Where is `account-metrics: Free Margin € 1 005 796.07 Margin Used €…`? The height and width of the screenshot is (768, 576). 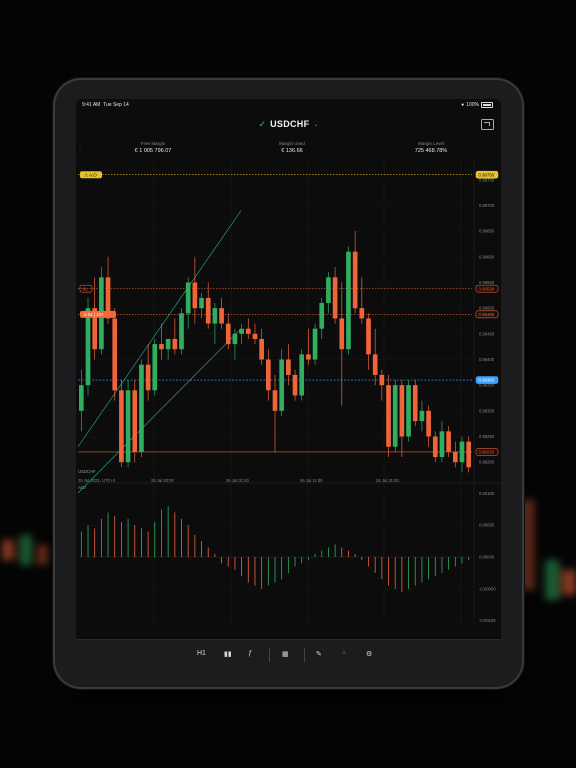
account-metrics: Free Margin € 1 005 796.07 Margin Used €… is located at coordinates (288, 149).